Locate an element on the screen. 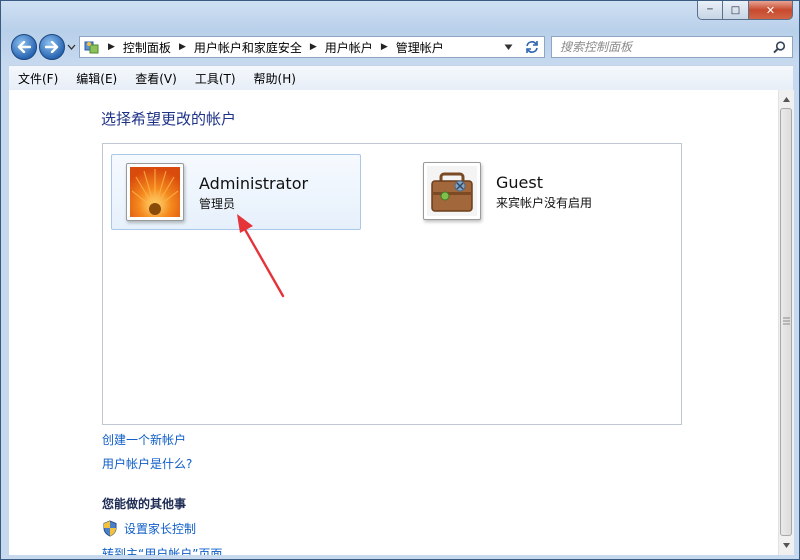 This screenshot has height=560, width=800. account-tile-guest: Guest 来宾帐户没有启用 is located at coordinates (534, 192).